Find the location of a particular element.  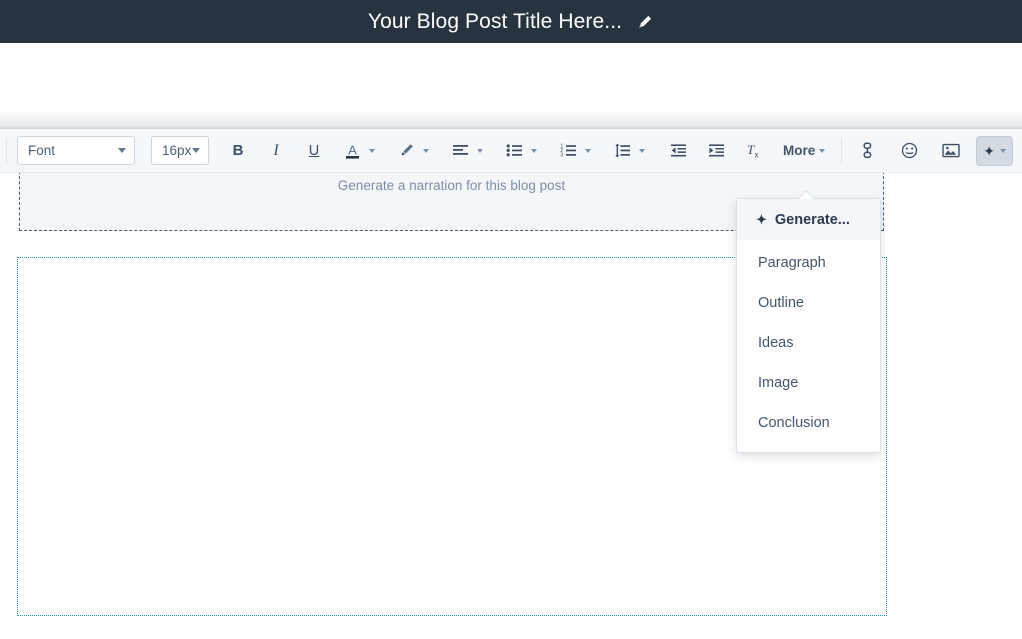

insert-link-button is located at coordinates (867, 151).